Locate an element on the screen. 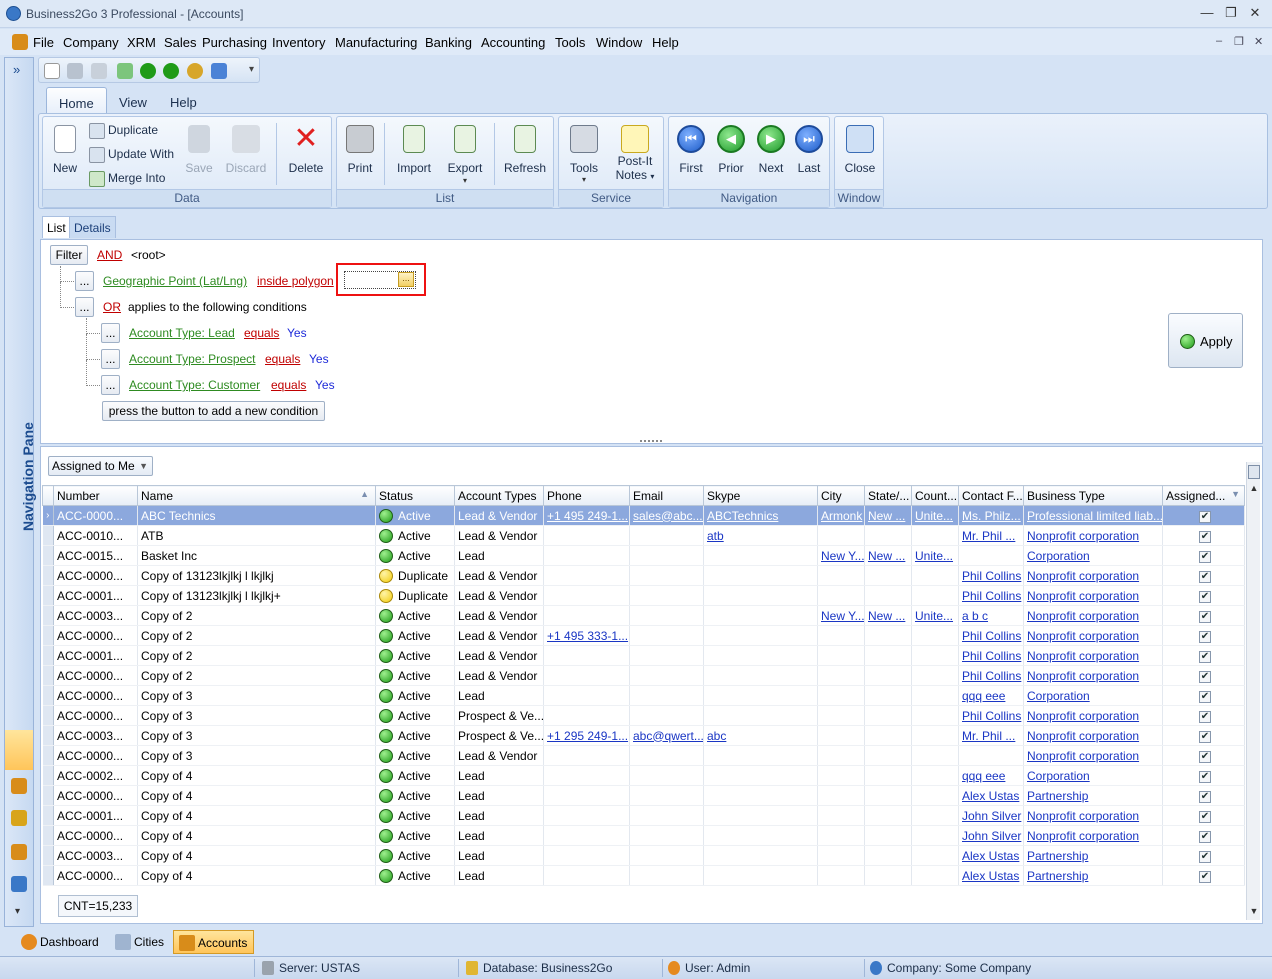  menu-company: Company is located at coordinates (91, 42).